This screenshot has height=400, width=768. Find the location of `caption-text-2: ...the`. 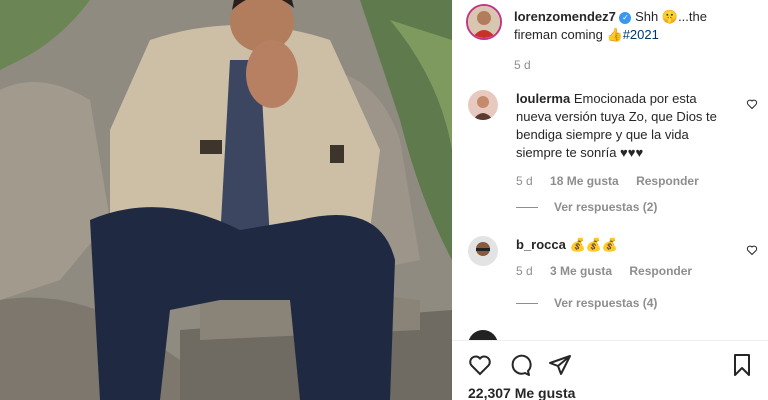

caption-text-2: ...the is located at coordinates (692, 16).